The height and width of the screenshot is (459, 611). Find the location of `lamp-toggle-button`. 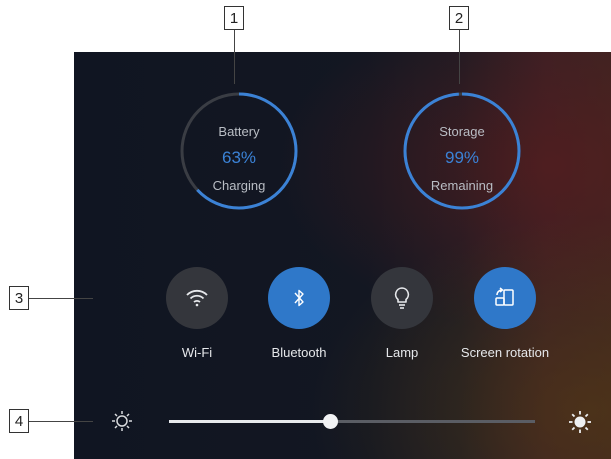

lamp-toggle-button is located at coordinates (402, 298).